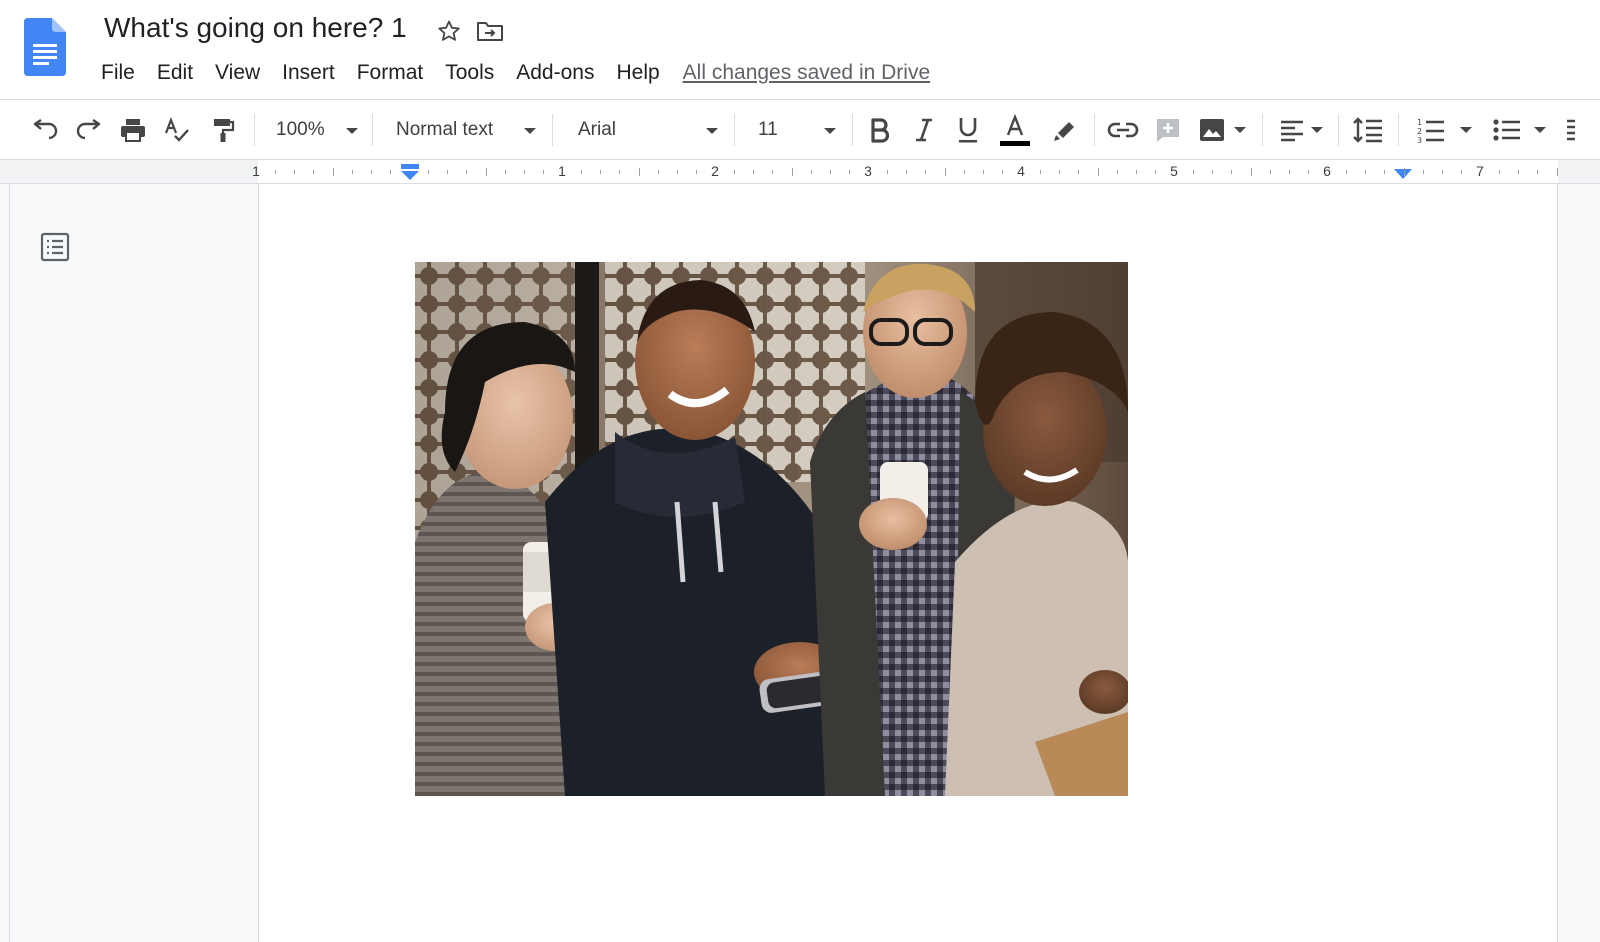  I want to click on right-indent-marker-icon, so click(1403, 174).